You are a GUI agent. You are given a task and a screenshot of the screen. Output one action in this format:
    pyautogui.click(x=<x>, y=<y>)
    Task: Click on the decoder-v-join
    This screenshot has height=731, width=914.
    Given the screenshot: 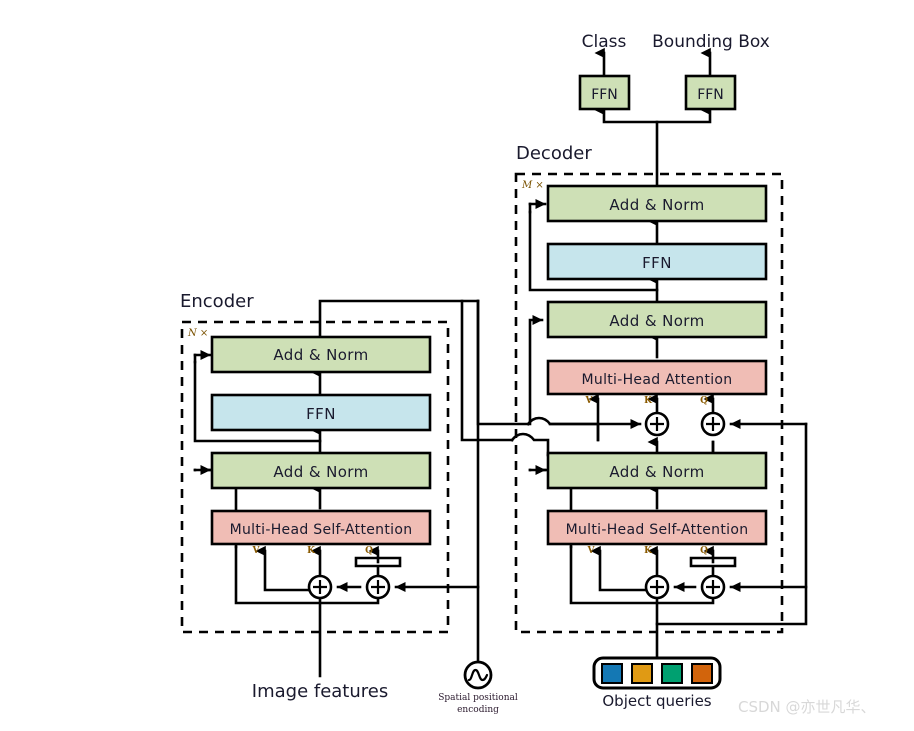 What is the action you would take?
    pyautogui.click(x=574, y=432)
    